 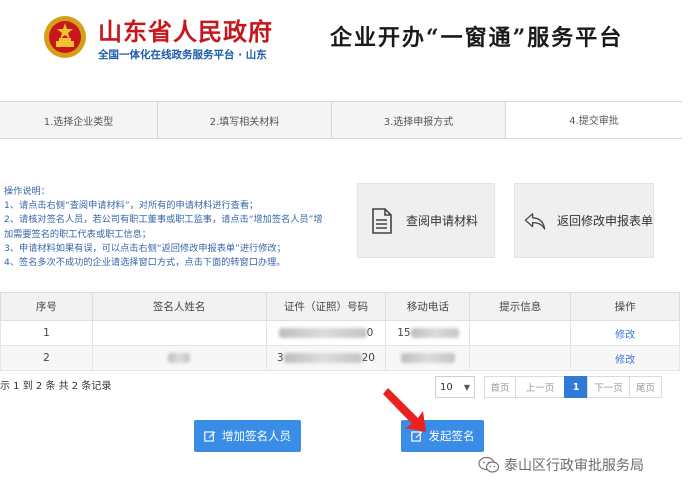 I want to click on add-signer-button: 增加签名人员, so click(x=247, y=436).